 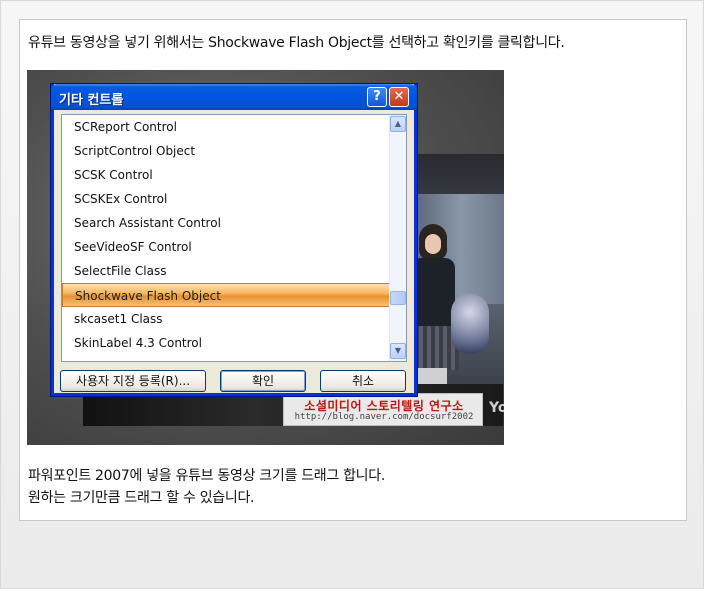 I want to click on ok-button: 확인, so click(x=263, y=381).